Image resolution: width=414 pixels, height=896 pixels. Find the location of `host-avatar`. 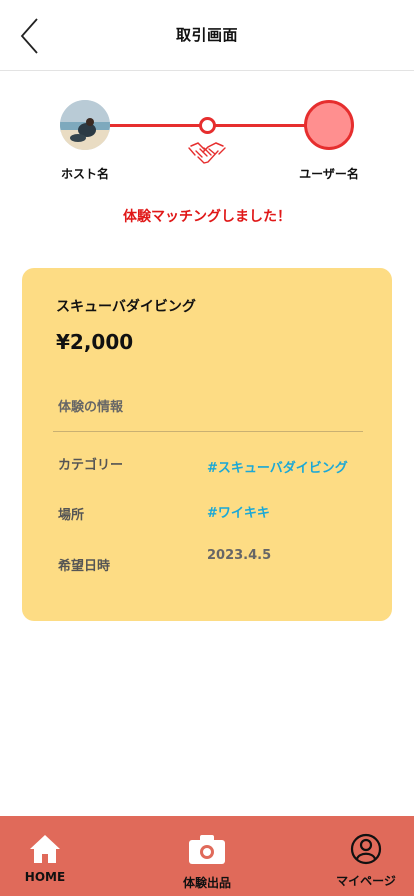

host-avatar is located at coordinates (85, 125).